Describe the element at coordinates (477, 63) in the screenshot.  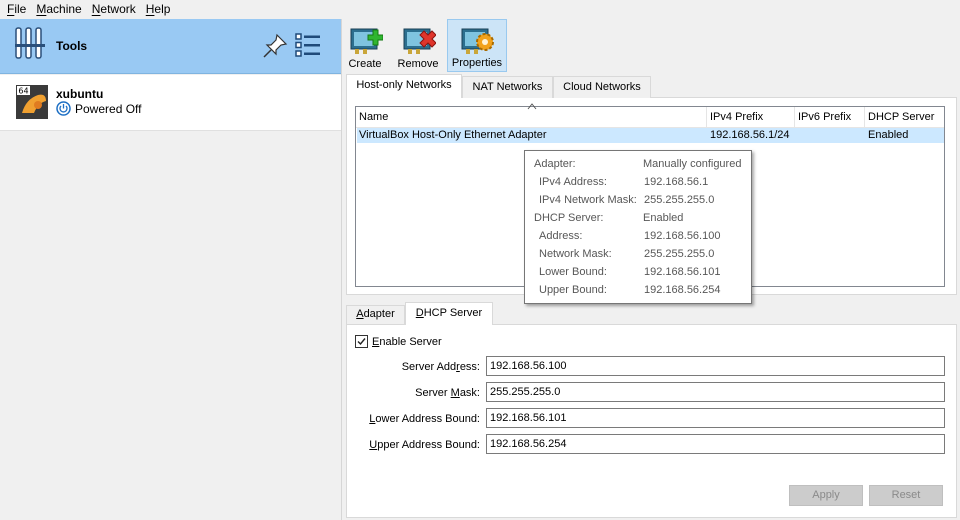
I see `properties-label: Properties` at that location.